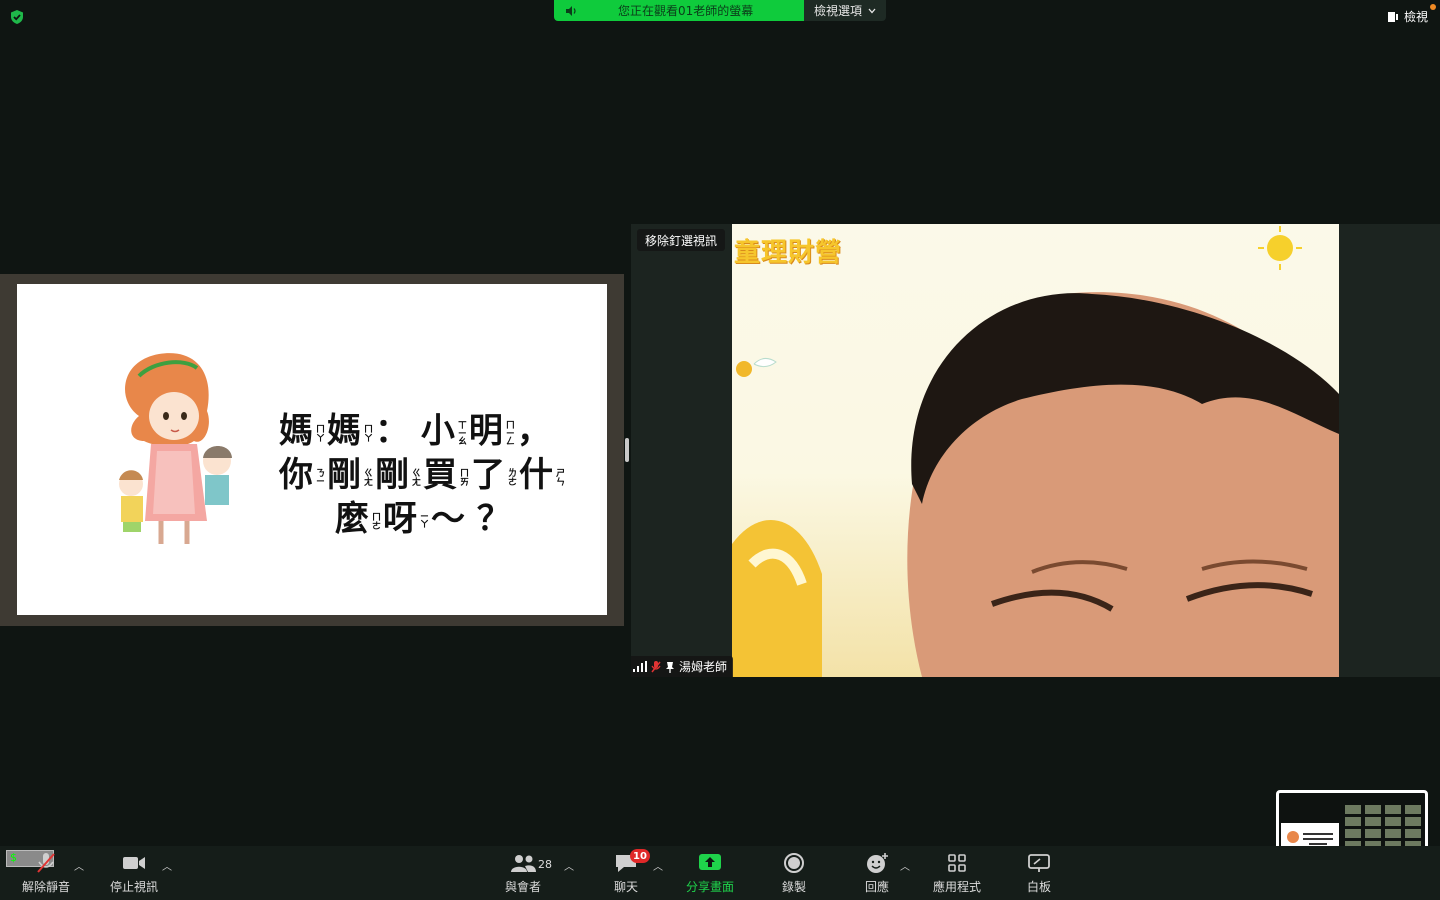  I want to click on record-label: 錄製, so click(793, 887).